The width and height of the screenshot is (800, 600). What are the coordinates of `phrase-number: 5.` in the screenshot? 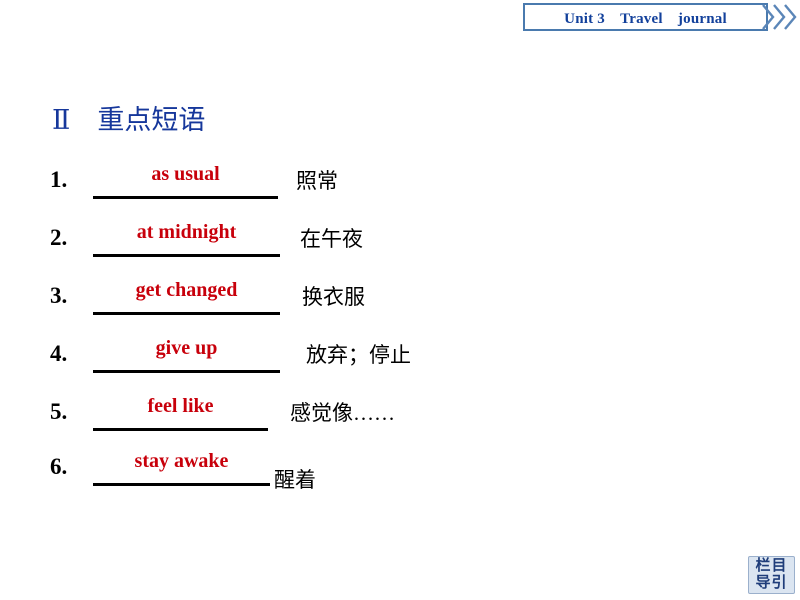 It's located at (59, 411).